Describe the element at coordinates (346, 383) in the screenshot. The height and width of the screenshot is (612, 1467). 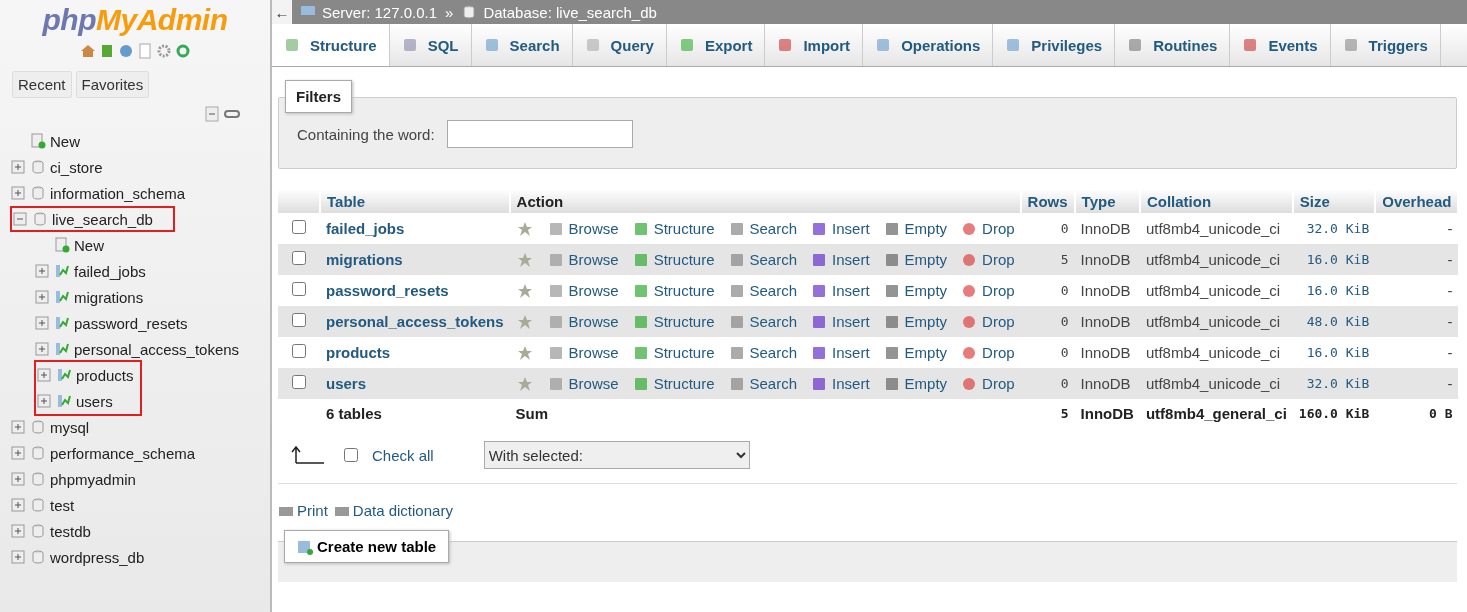
I see `table-name-link: users` at that location.